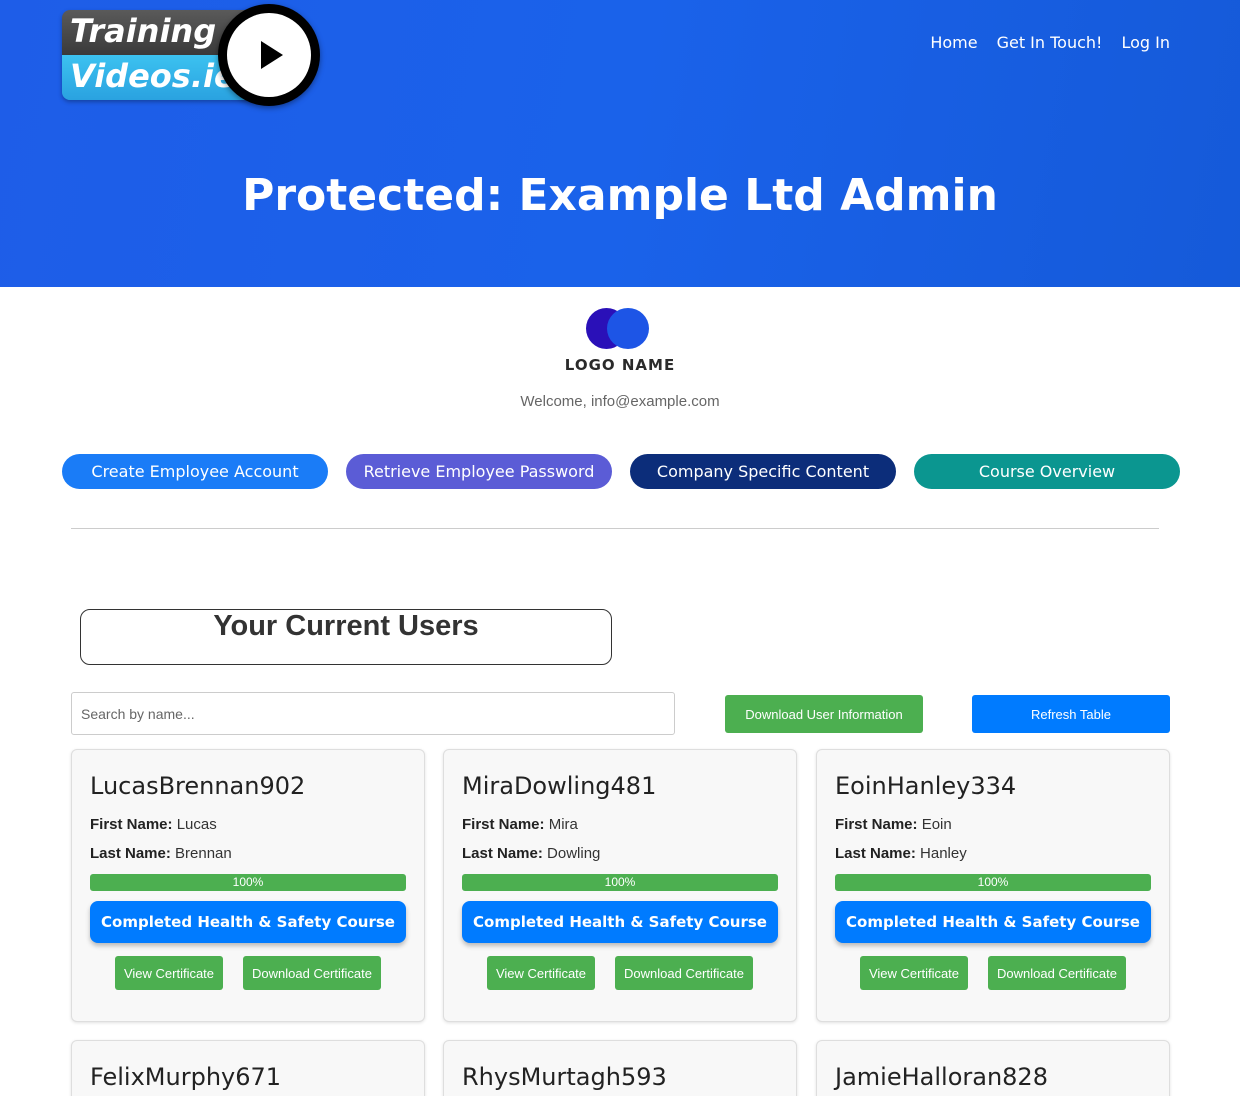 Image resolution: width=1240 pixels, height=1096 pixels. I want to click on username: EoinHanley334, so click(926, 786).